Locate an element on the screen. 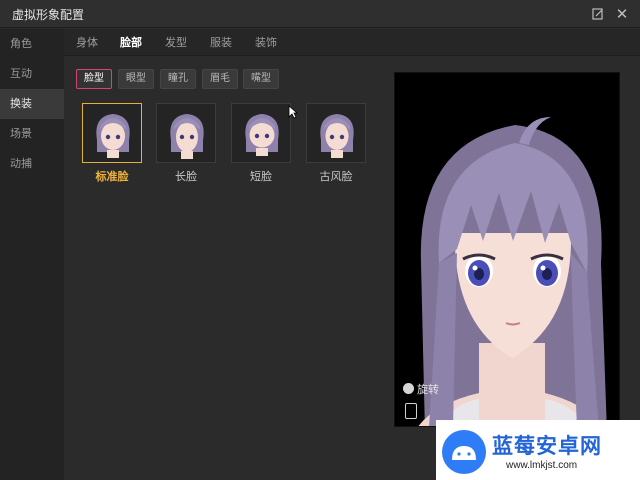  subtab-mouth-shape: 嘴型 is located at coordinates (261, 79).